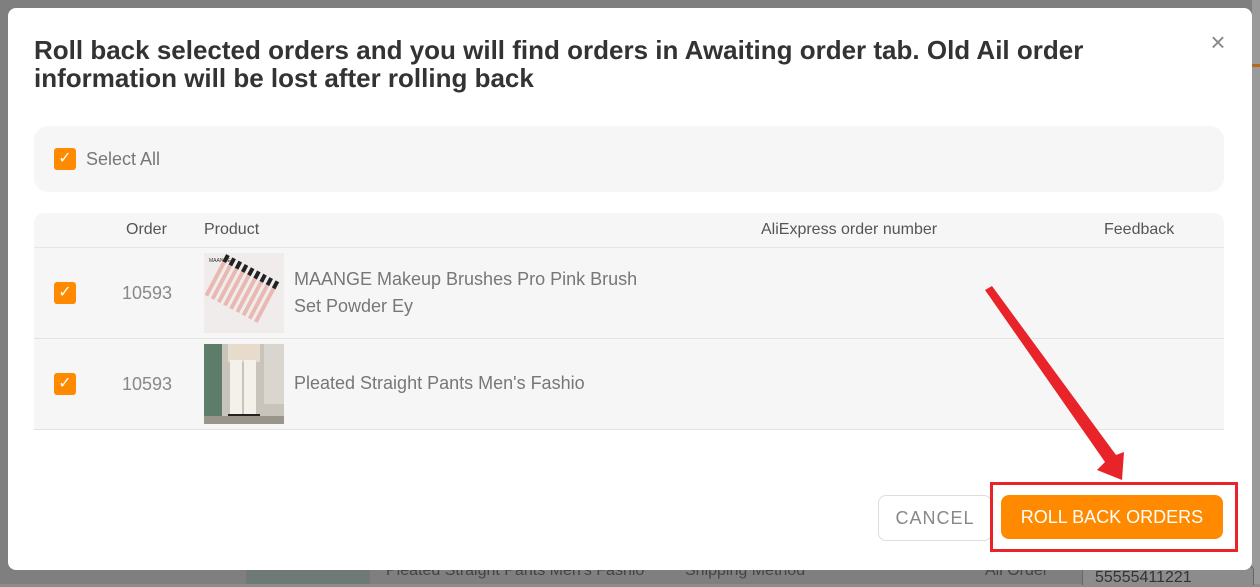 This screenshot has height=587, width=1260. Describe the element at coordinates (849, 229) in the screenshot. I see `column-aliexpress-order-number: AliExpress order number` at that location.